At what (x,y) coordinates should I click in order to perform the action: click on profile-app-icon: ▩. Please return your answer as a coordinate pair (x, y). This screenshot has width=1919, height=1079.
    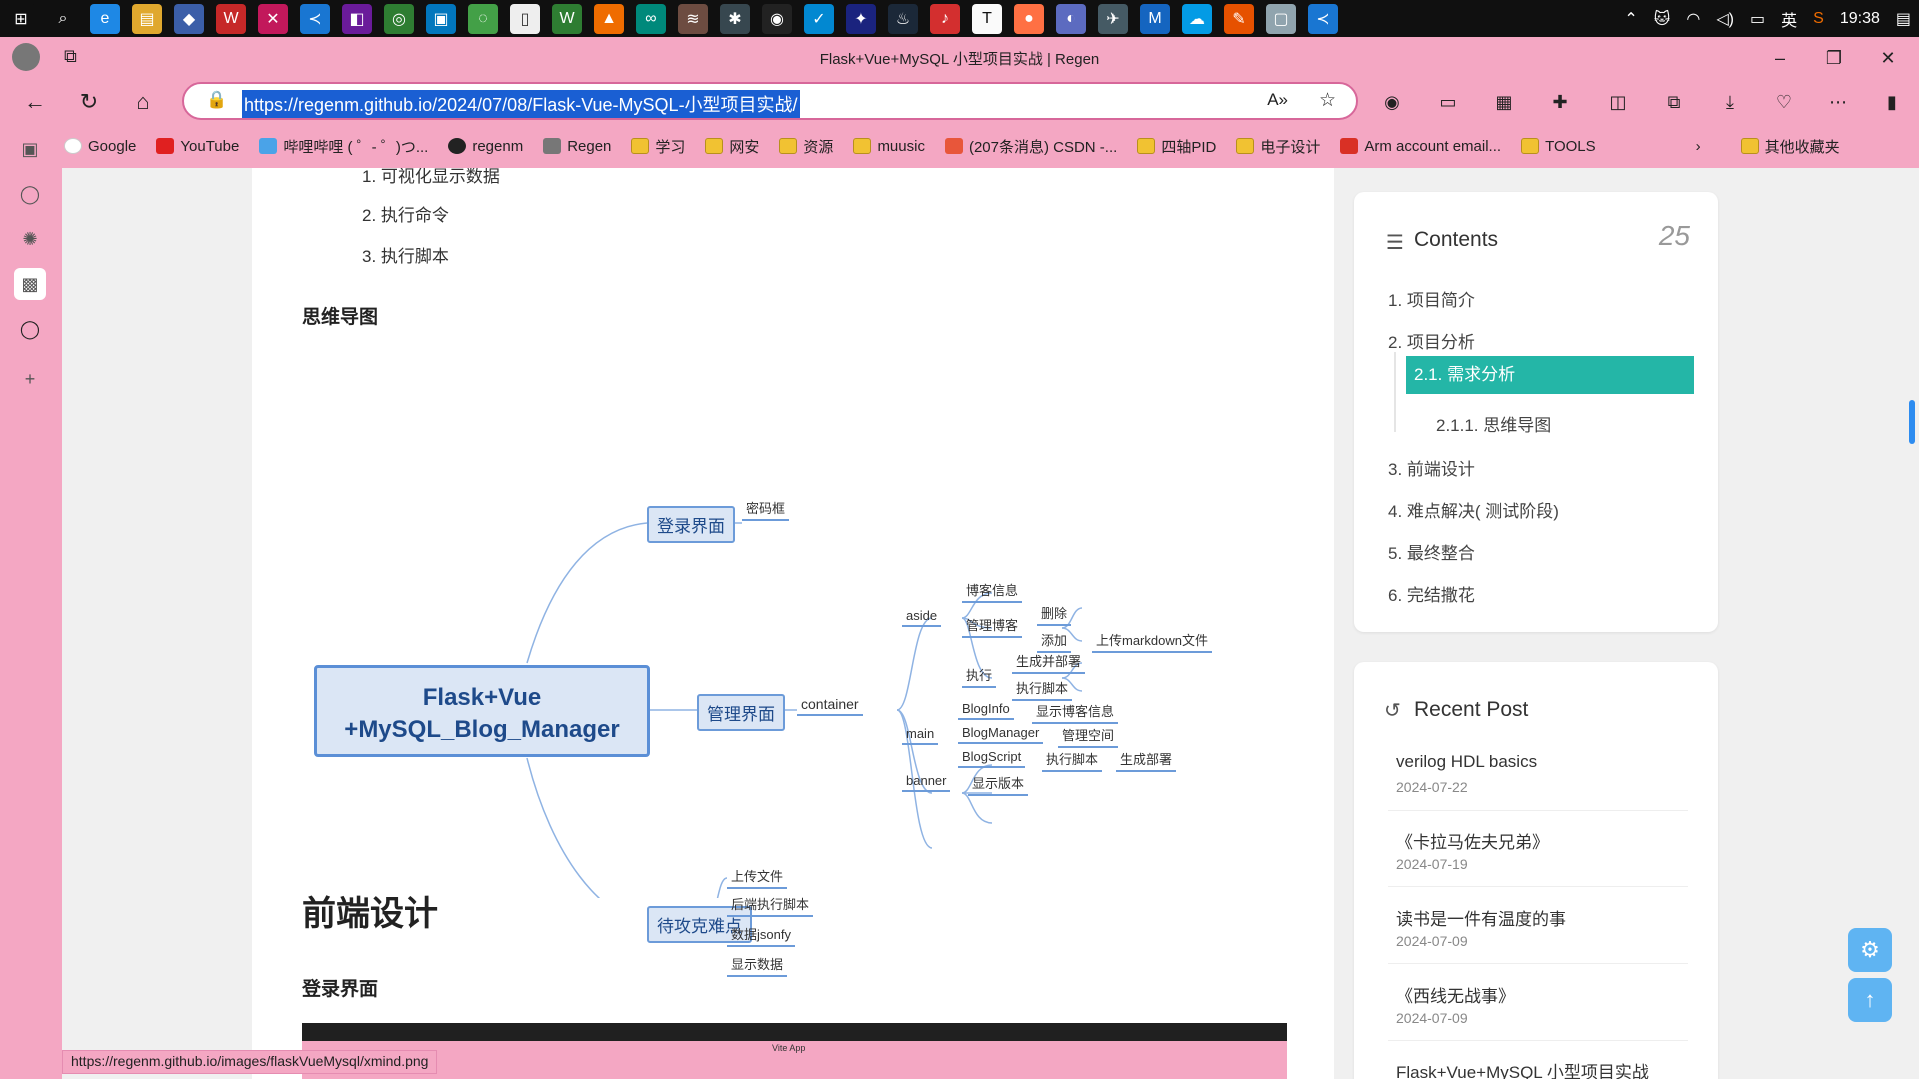
    Looking at the image, I should click on (30, 284).